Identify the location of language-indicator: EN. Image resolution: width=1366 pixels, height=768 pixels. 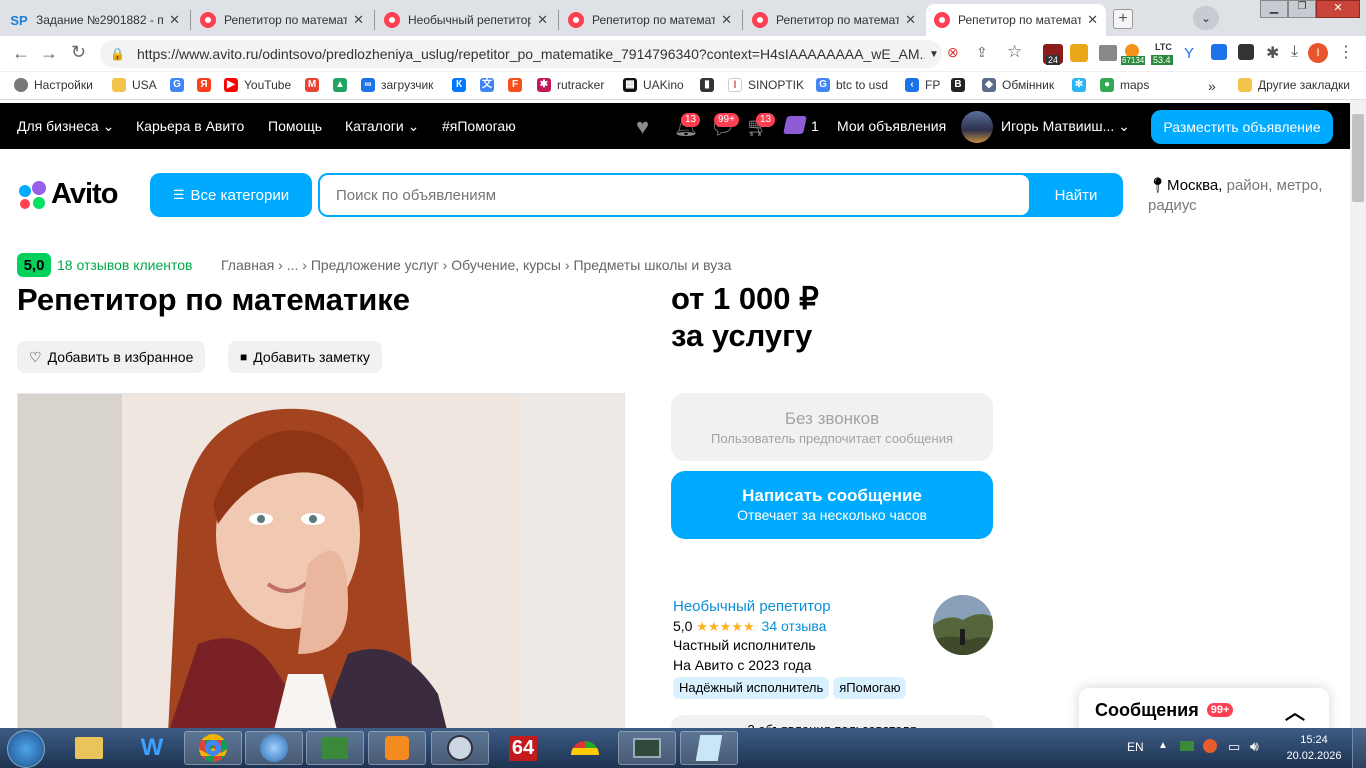
(1135, 747).